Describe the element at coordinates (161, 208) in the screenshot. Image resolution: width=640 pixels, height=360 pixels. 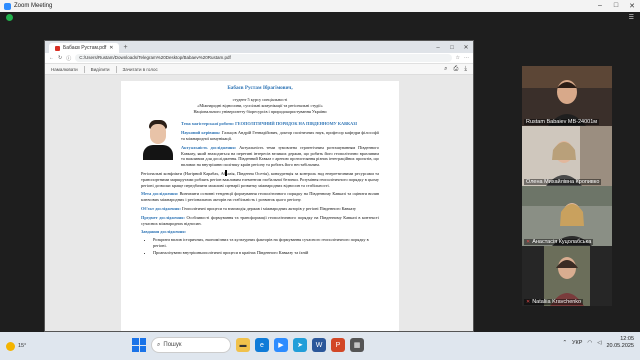
I see `object-label: Об'єкт дослідження:` at that location.